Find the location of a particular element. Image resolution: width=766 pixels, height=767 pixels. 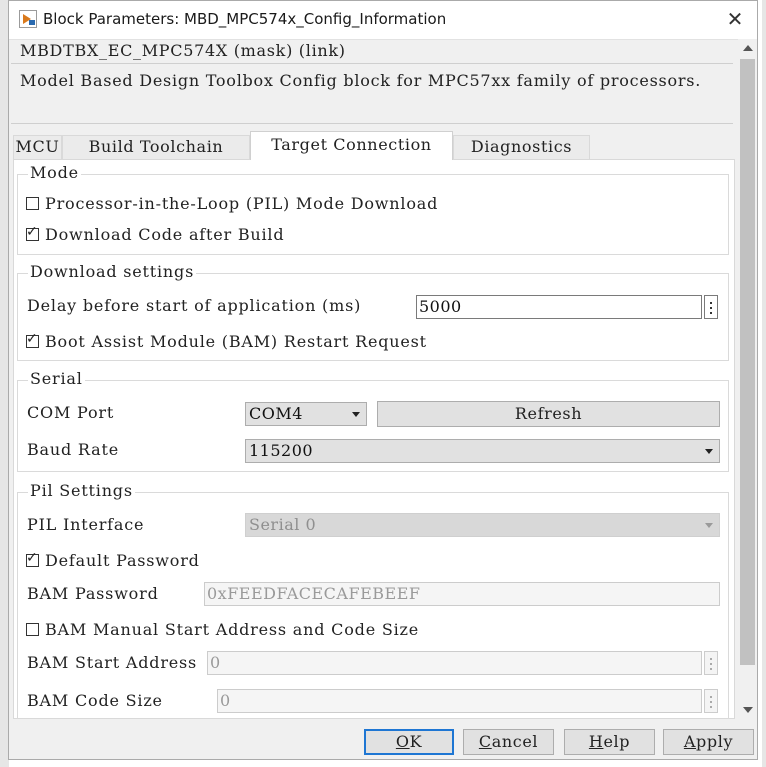

bam-restart-label: Boot Assist Module (BAM) Restart Request is located at coordinates (236, 341).